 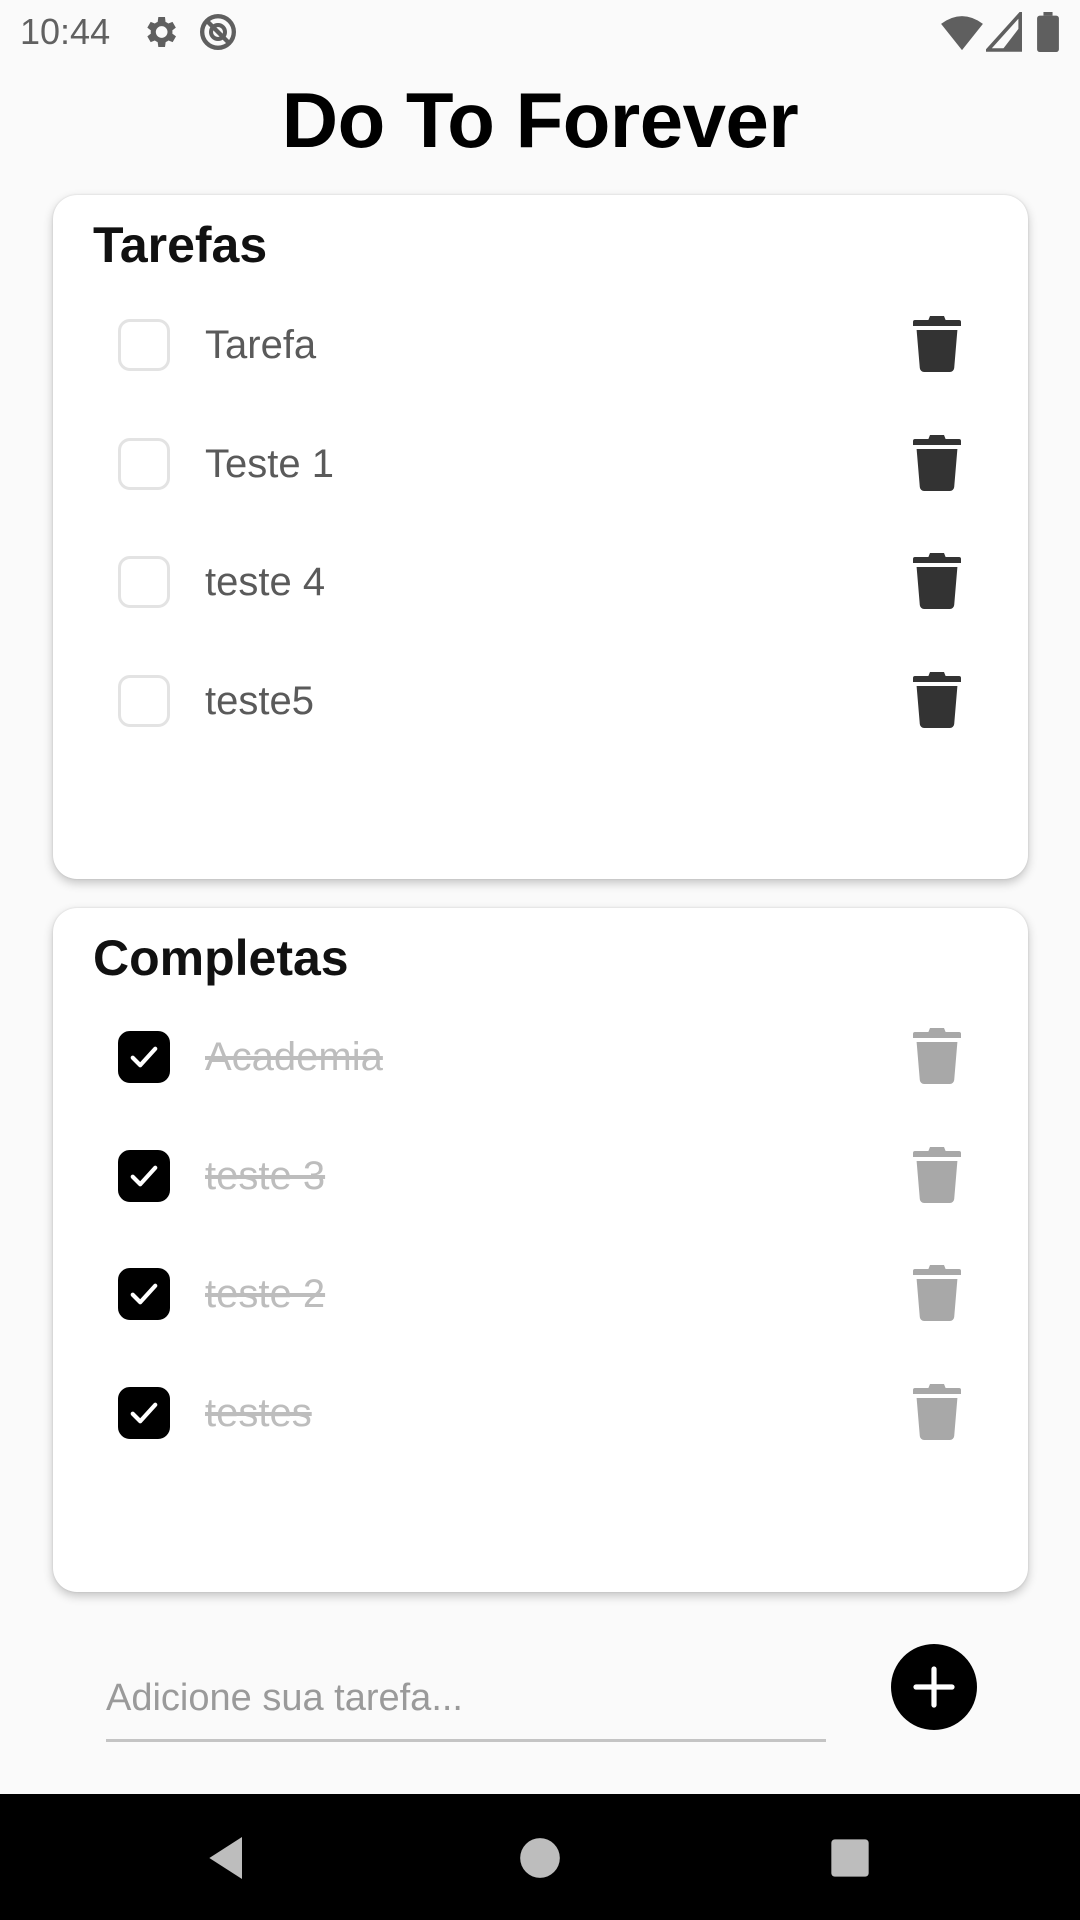 What do you see at coordinates (180, 245) in the screenshot?
I see `pending-section-title: Tarefas` at bounding box center [180, 245].